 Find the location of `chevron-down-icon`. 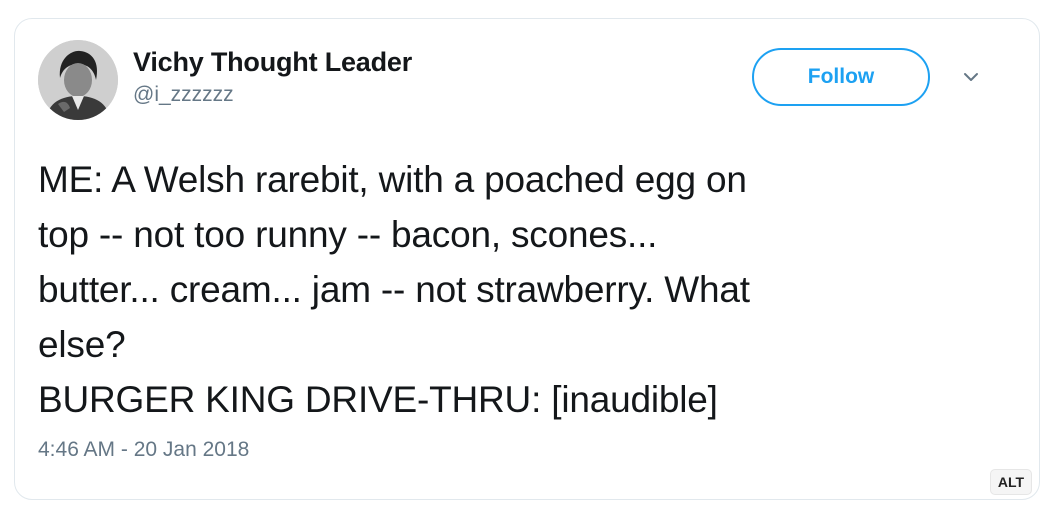

chevron-down-icon is located at coordinates (971, 77).